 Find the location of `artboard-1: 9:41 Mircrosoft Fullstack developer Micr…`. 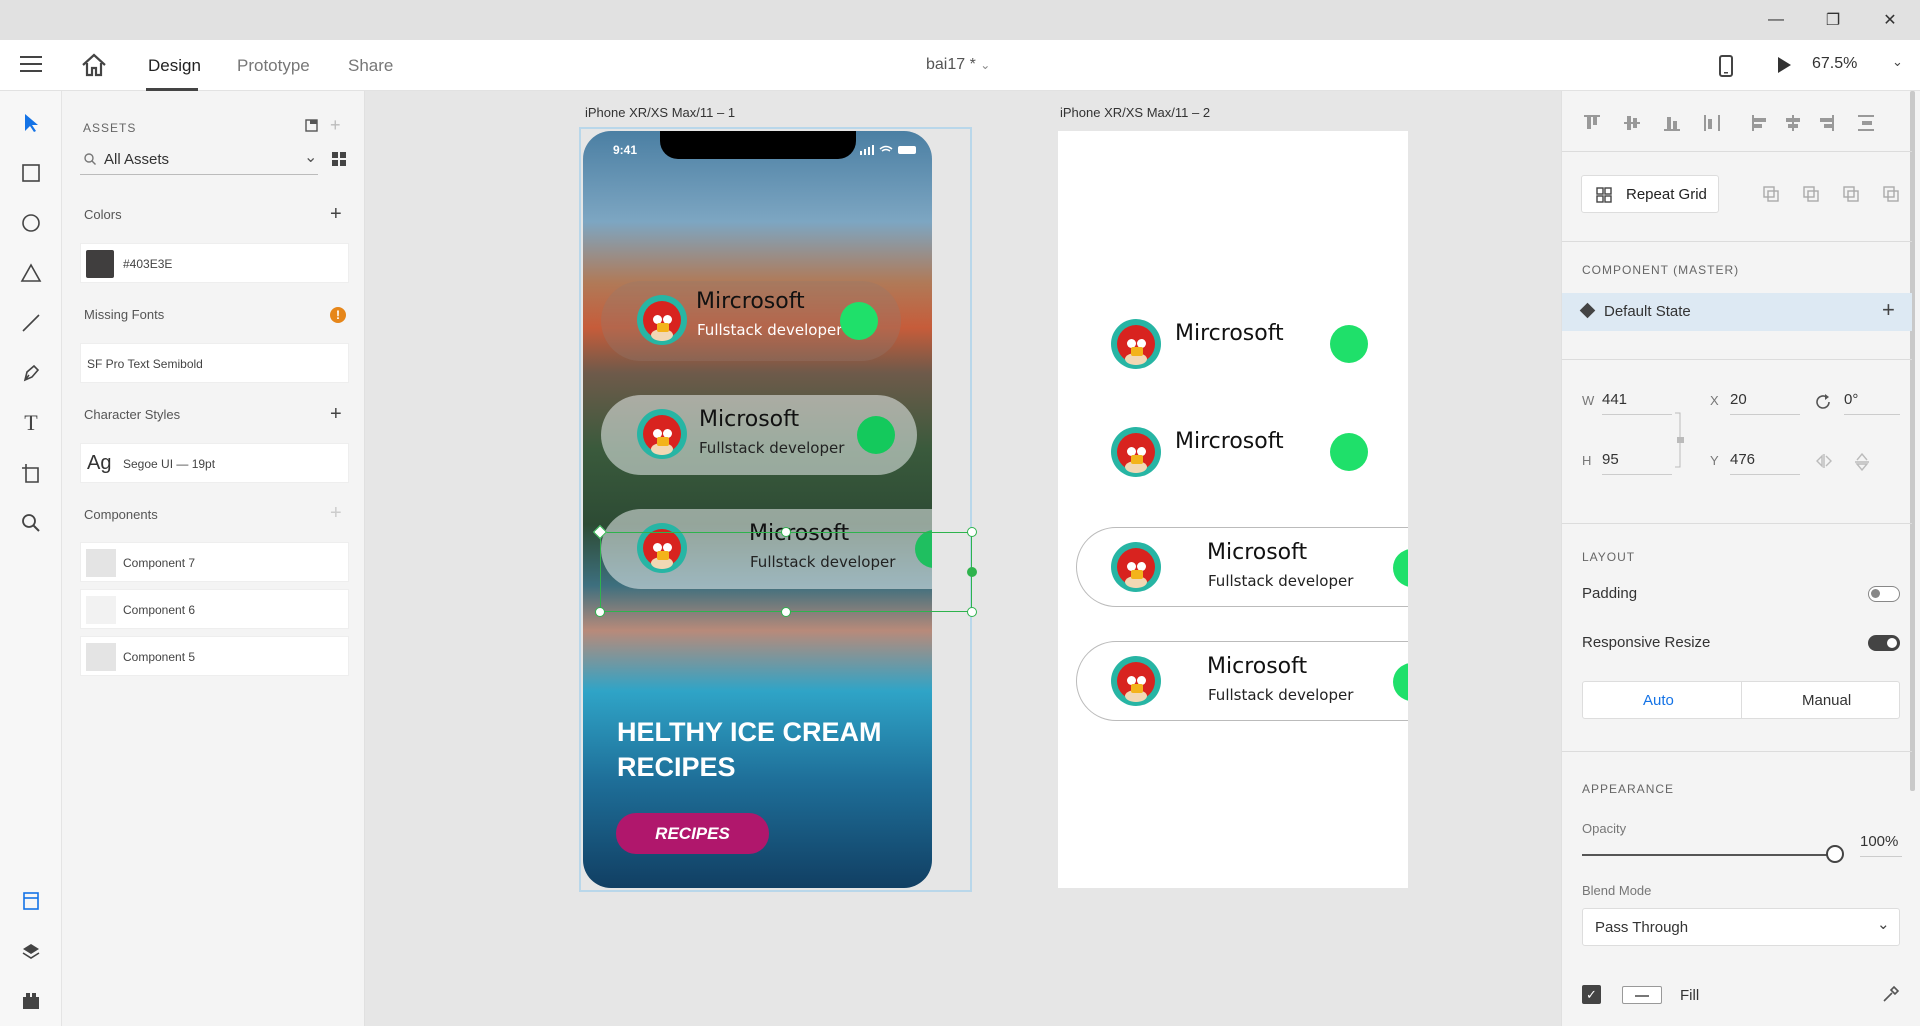

artboard-1: 9:41 Mircrosoft Fullstack developer Micr… is located at coordinates (757, 509).